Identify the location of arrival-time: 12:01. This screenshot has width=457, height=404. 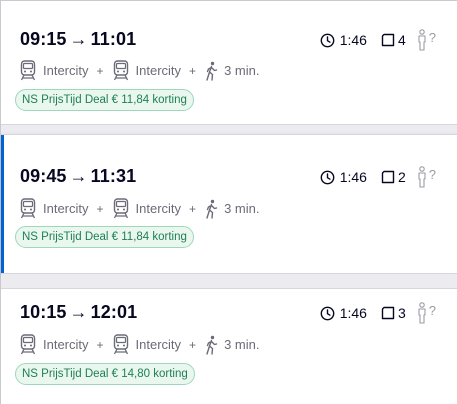
(114, 312).